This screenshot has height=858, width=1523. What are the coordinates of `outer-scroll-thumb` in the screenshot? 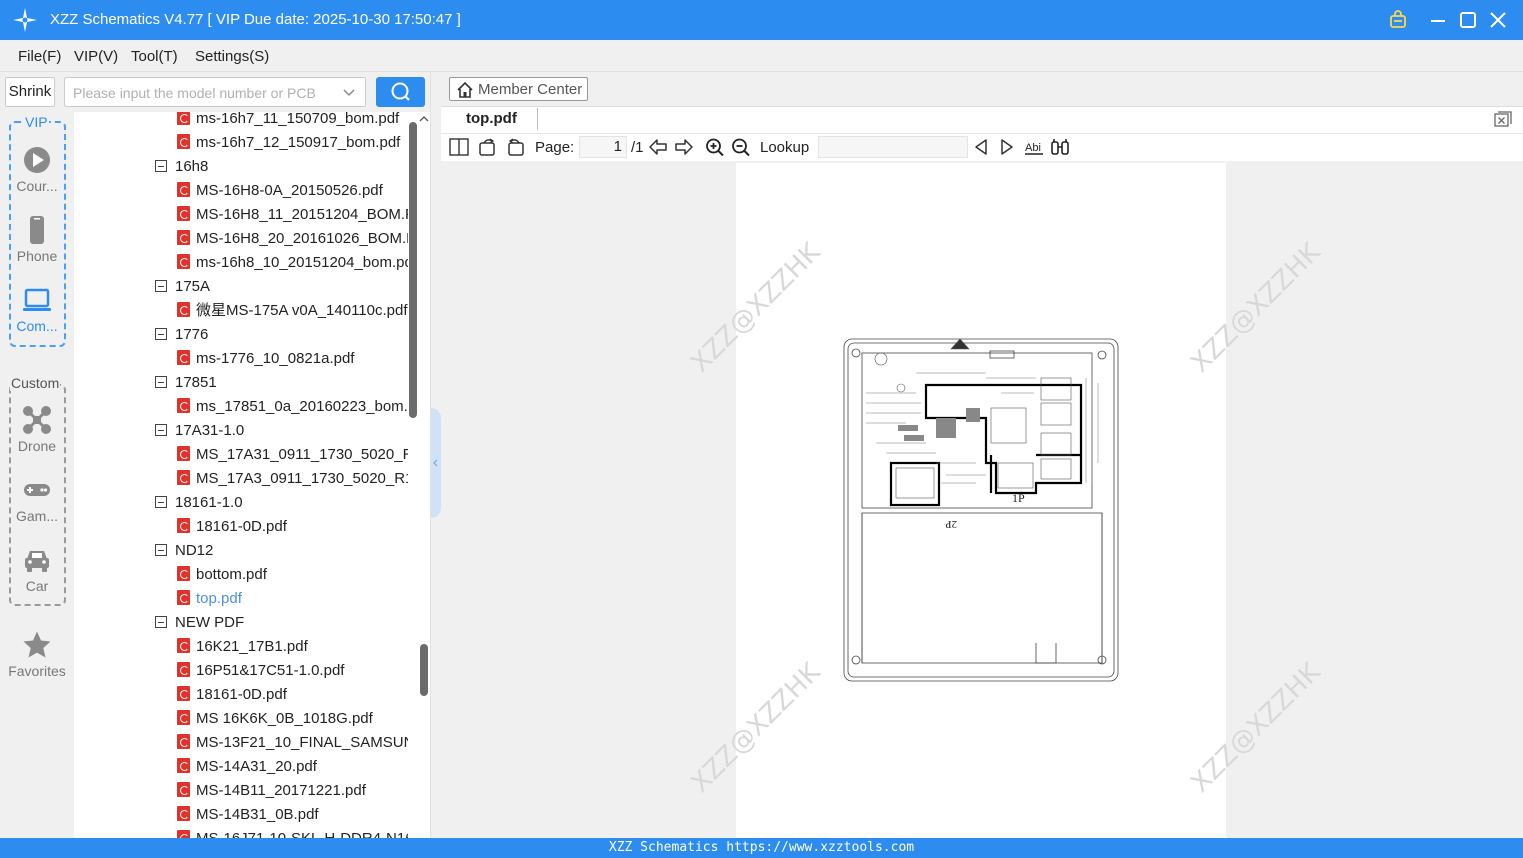 It's located at (424, 670).